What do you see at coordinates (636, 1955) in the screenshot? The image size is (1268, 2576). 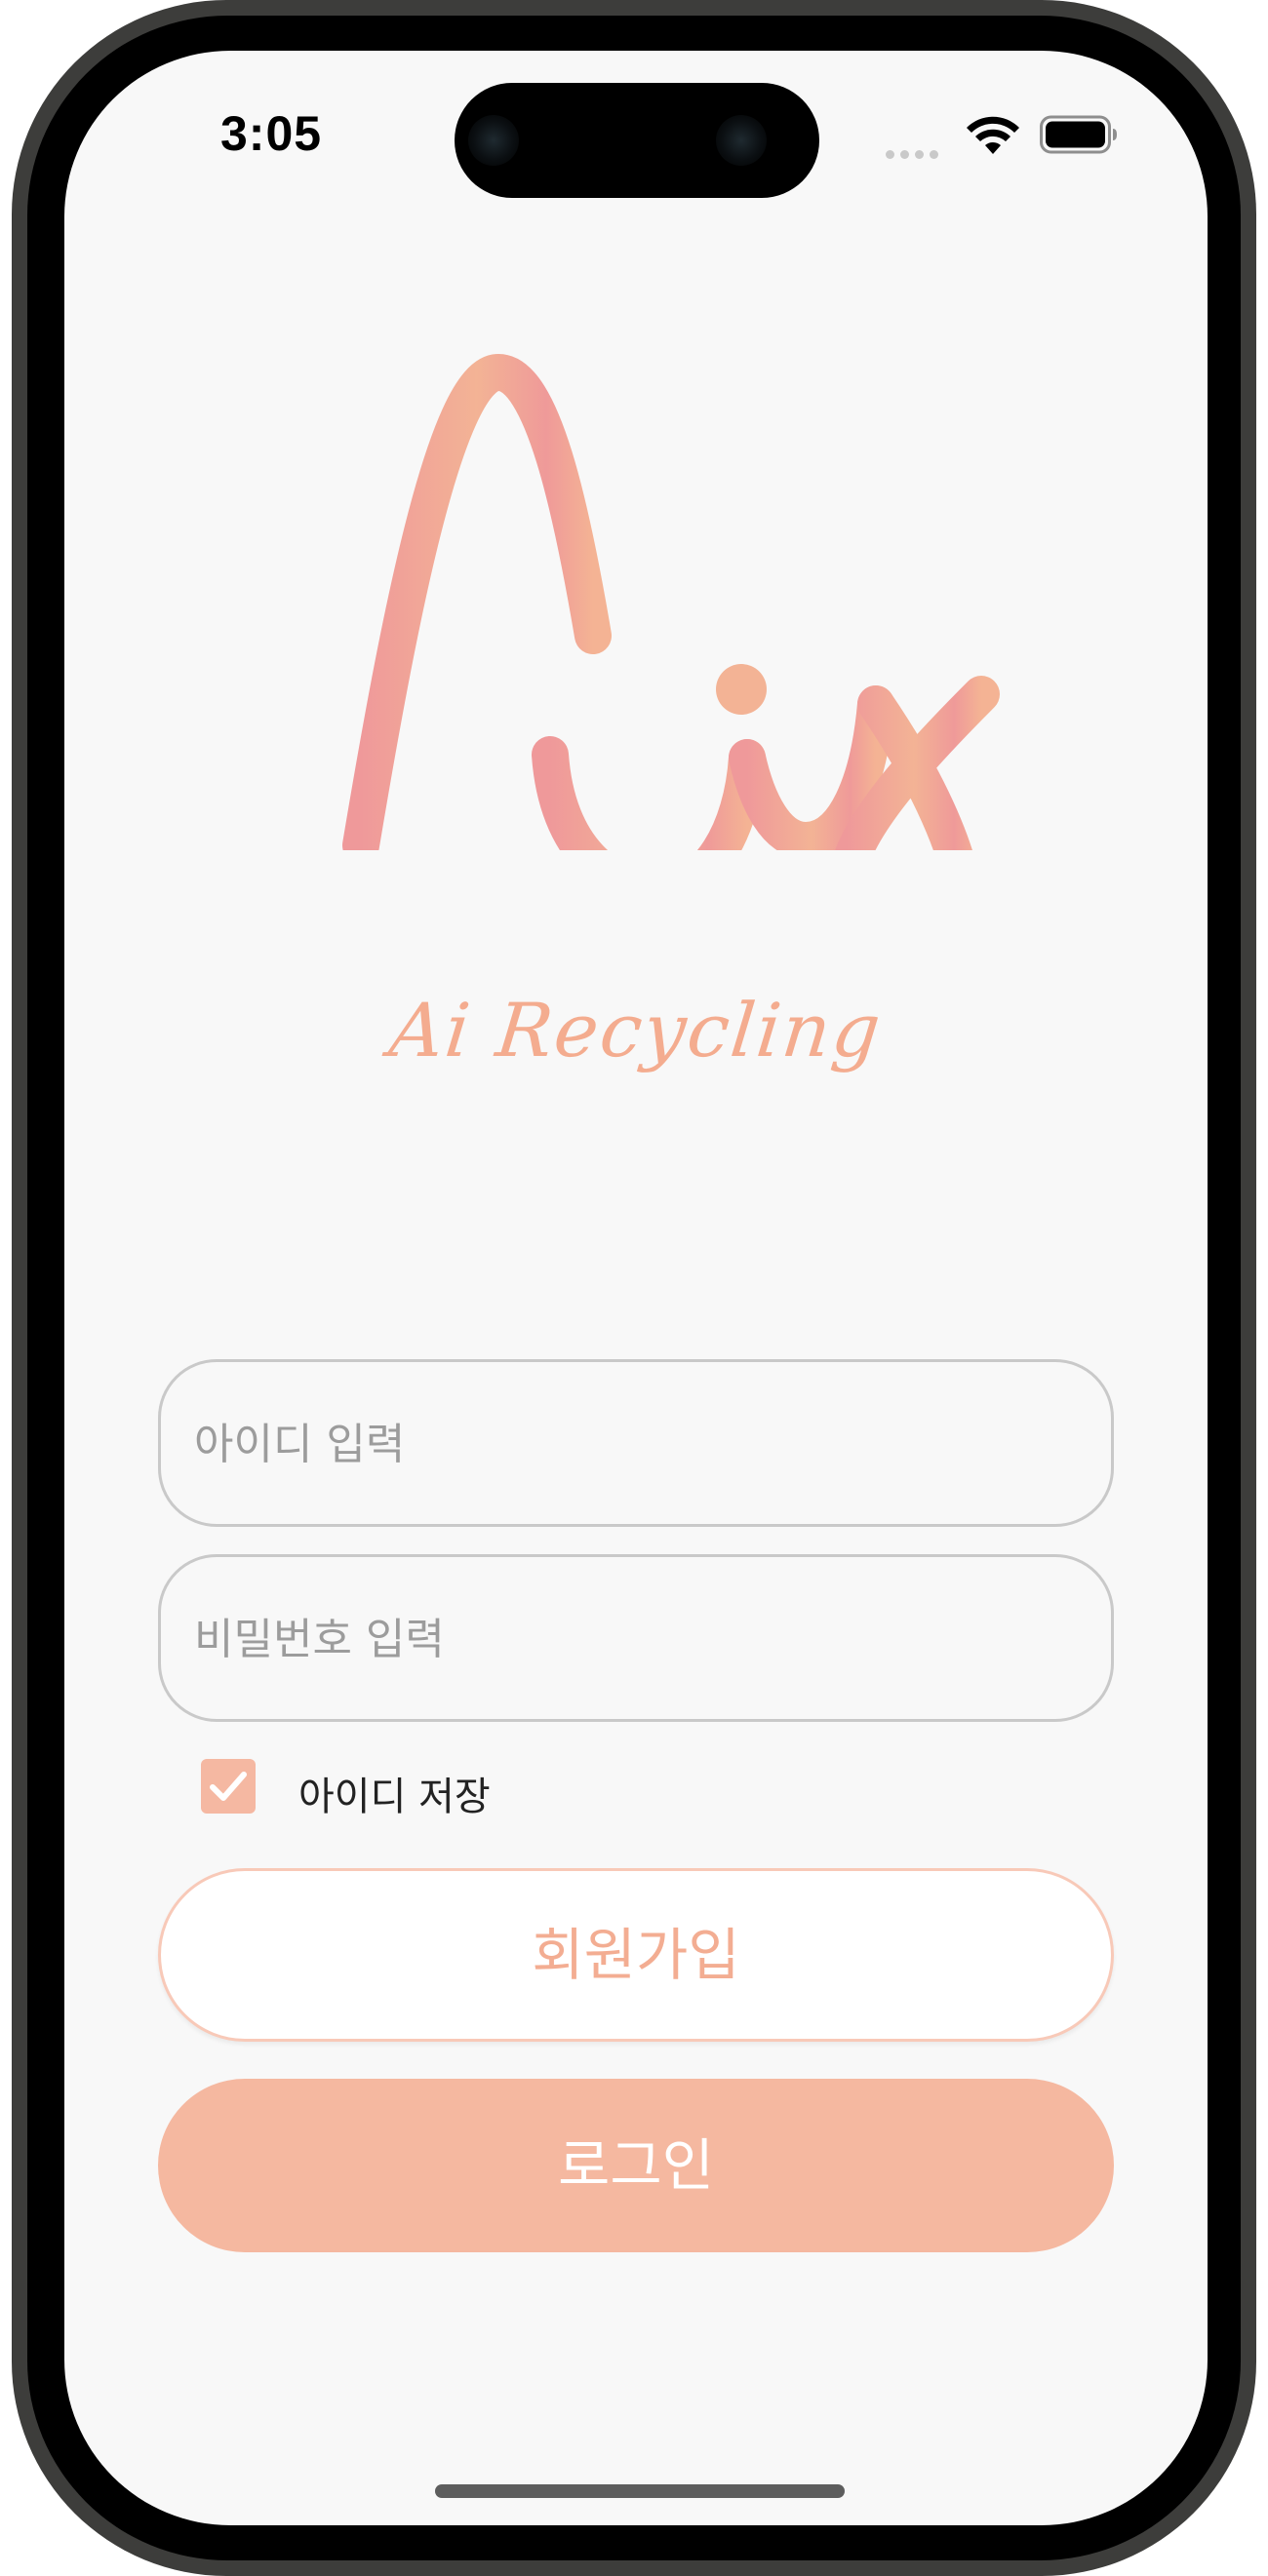 I see `signup-button: 회원가입` at bounding box center [636, 1955].